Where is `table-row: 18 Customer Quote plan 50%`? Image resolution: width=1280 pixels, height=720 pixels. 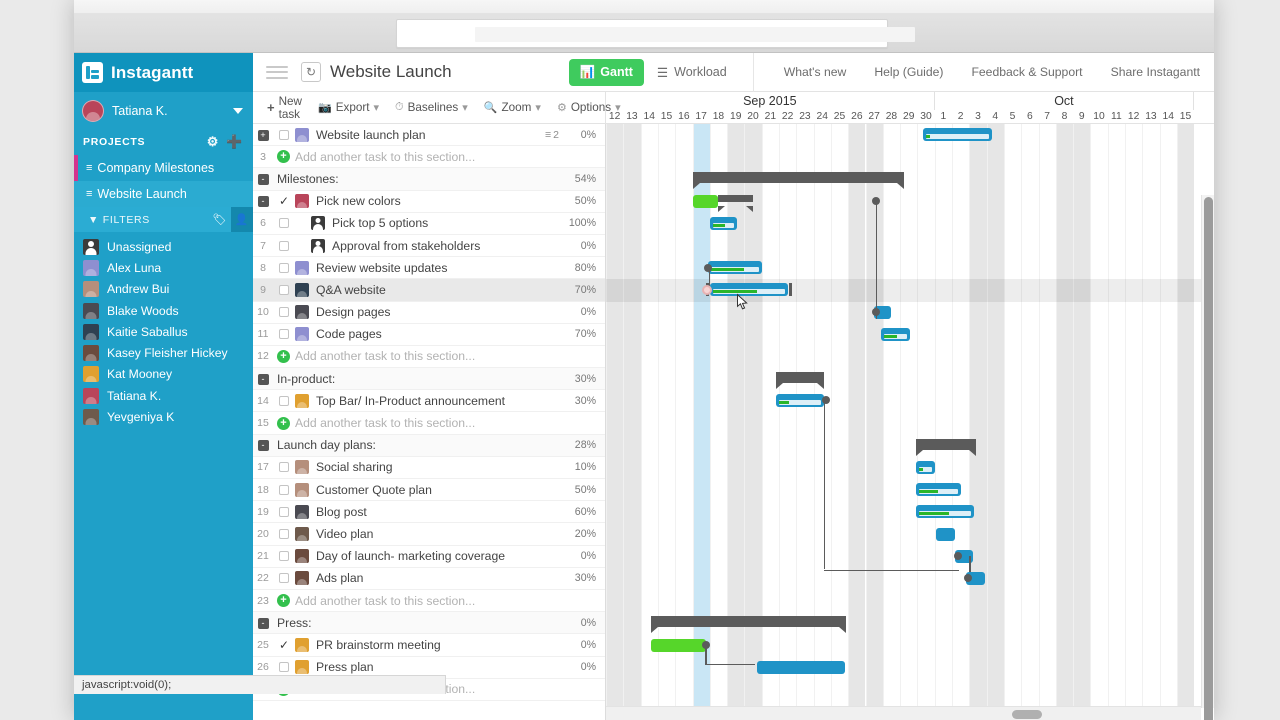
table-row: 18 Customer Quote plan 50% is located at coordinates (429, 490).